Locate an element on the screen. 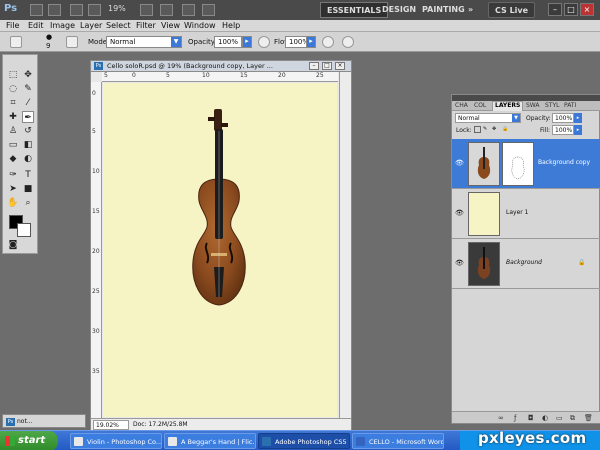  menu-view: View is located at coordinates (170, 25).